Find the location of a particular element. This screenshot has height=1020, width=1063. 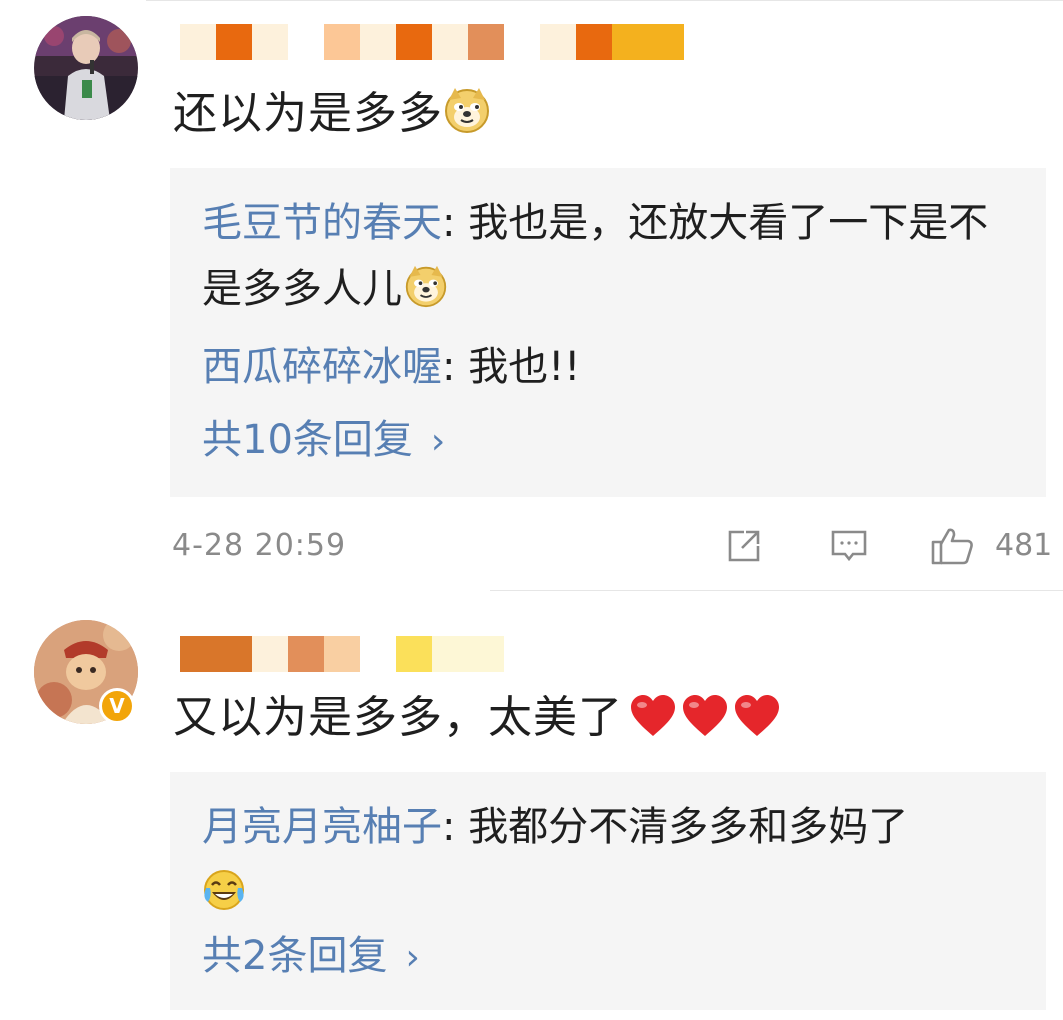

reply-item: 西瓜碎碎冰喔: 我也!! is located at coordinates (612, 367).